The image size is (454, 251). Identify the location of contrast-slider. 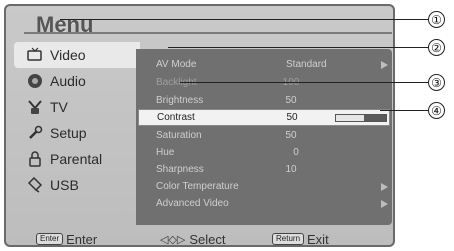
(361, 118).